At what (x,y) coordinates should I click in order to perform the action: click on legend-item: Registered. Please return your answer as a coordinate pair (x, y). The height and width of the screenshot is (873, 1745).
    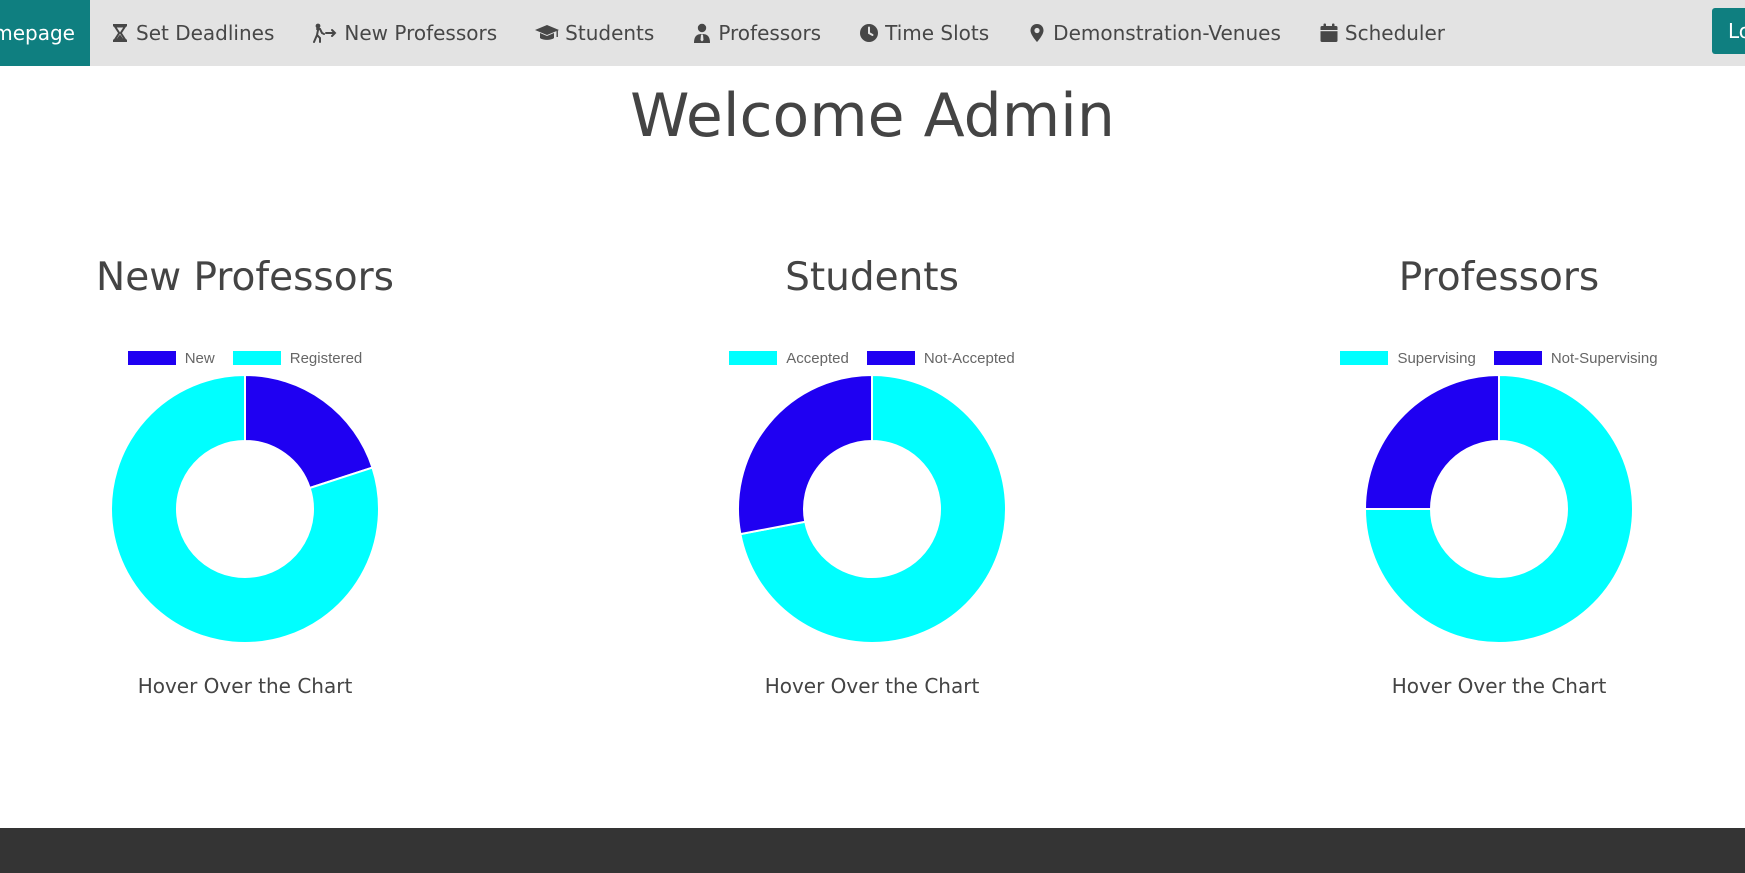
    Looking at the image, I should click on (297, 358).